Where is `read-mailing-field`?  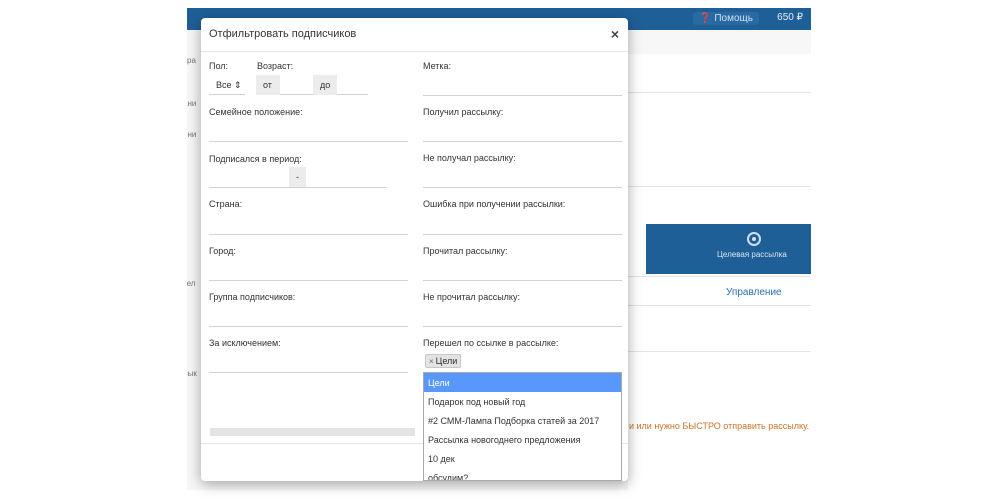 read-mailing-field is located at coordinates (522, 270).